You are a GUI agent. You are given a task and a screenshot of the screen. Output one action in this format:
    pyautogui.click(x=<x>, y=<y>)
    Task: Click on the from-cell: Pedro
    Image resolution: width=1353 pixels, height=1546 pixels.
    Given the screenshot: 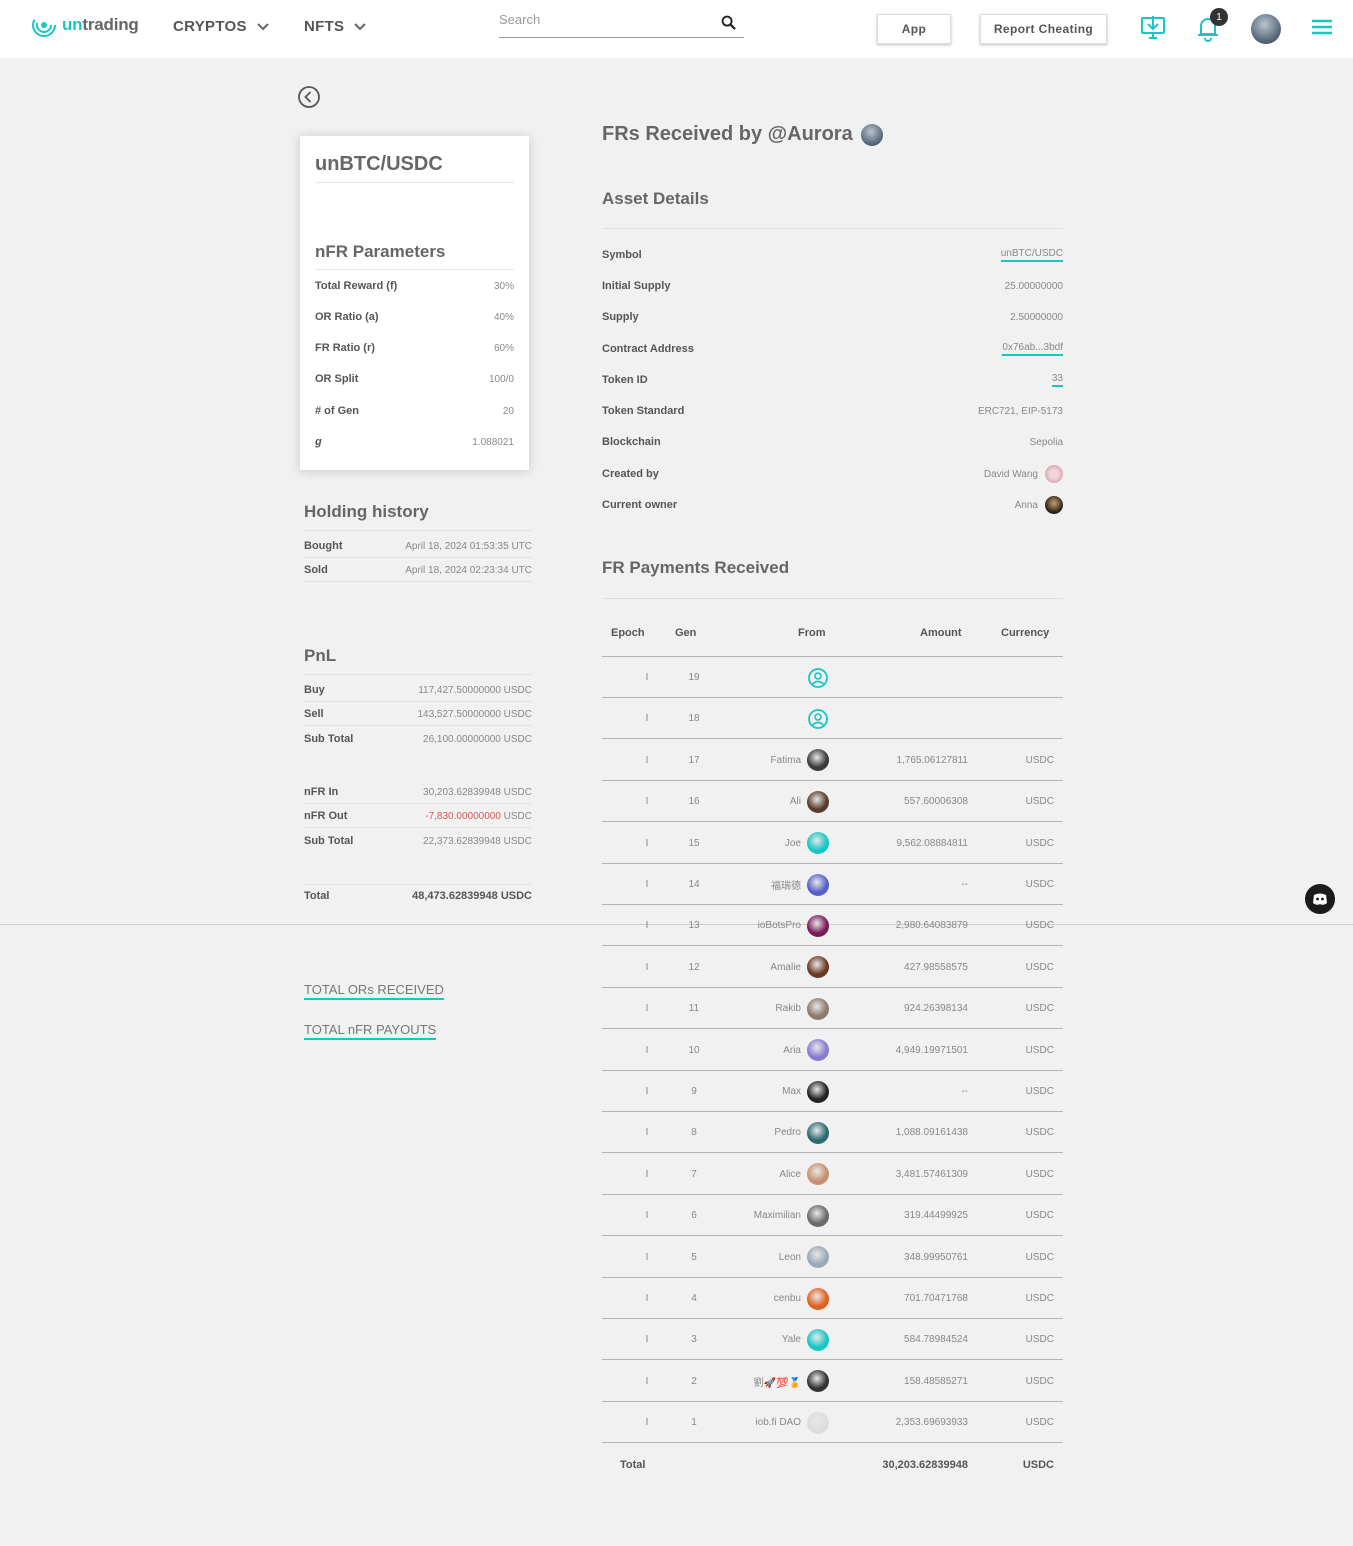 What is the action you would take?
    pyautogui.click(x=770, y=1132)
    